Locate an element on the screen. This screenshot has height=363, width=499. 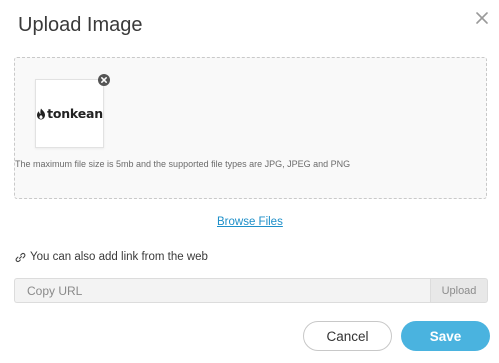
browse-files-link: Browse Files is located at coordinates (250, 222).